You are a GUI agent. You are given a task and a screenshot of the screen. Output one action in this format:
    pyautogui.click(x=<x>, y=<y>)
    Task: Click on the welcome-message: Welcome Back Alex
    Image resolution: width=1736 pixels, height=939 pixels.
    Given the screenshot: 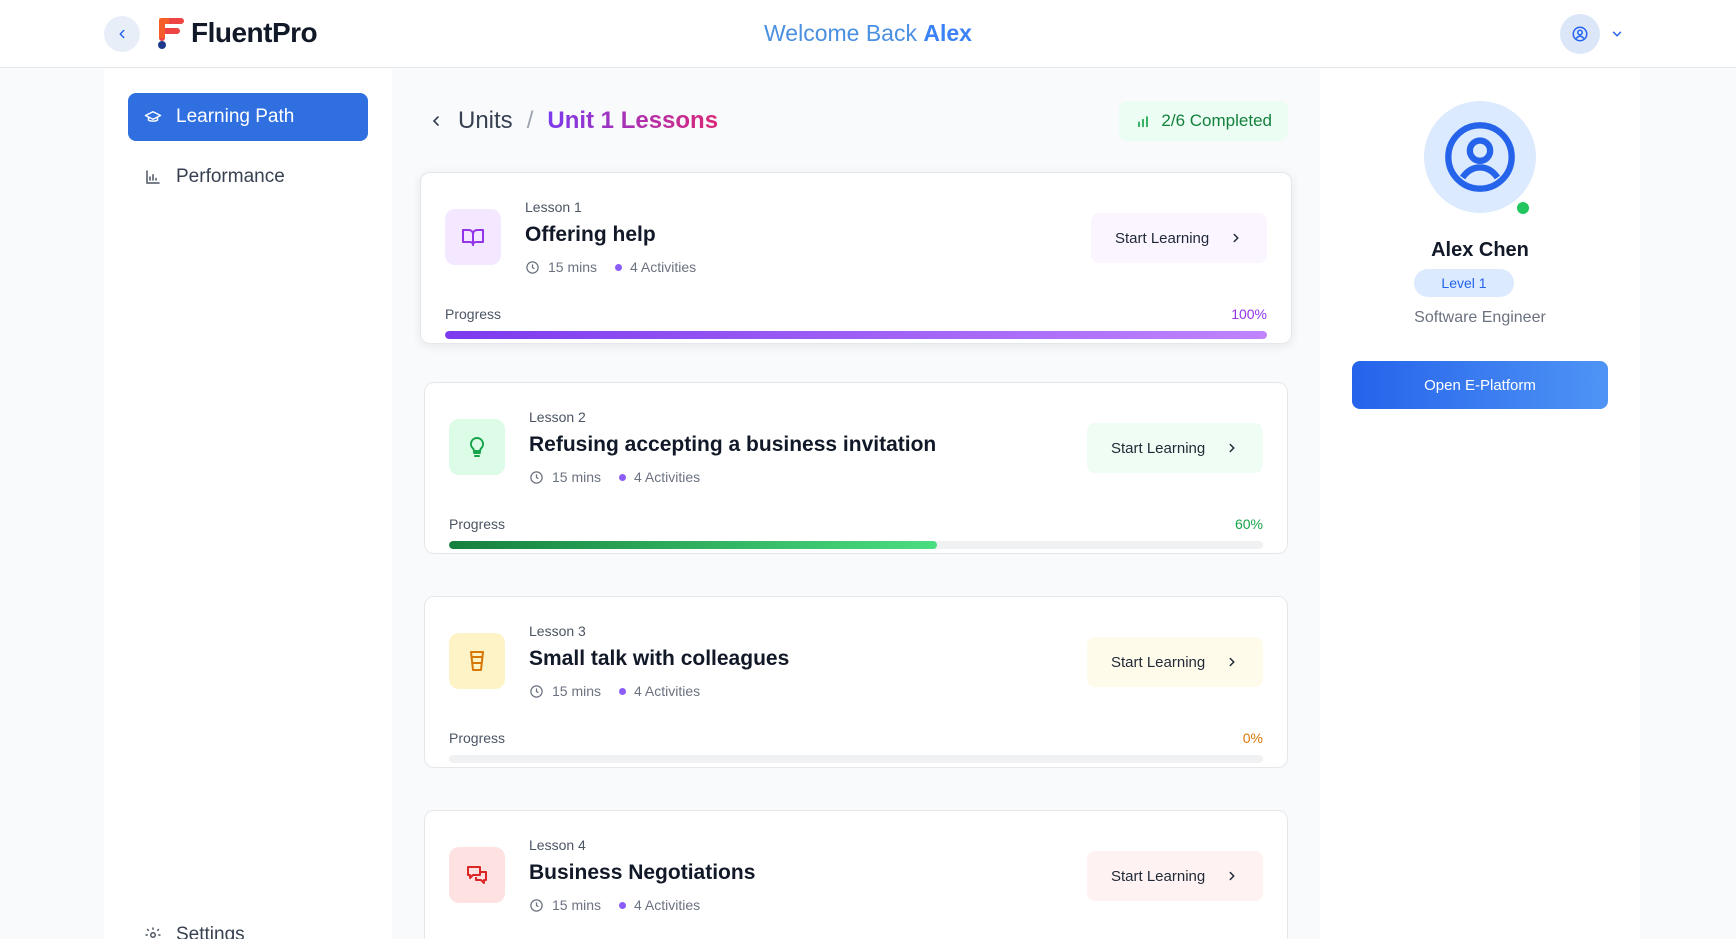 What is the action you would take?
    pyautogui.click(x=868, y=33)
    